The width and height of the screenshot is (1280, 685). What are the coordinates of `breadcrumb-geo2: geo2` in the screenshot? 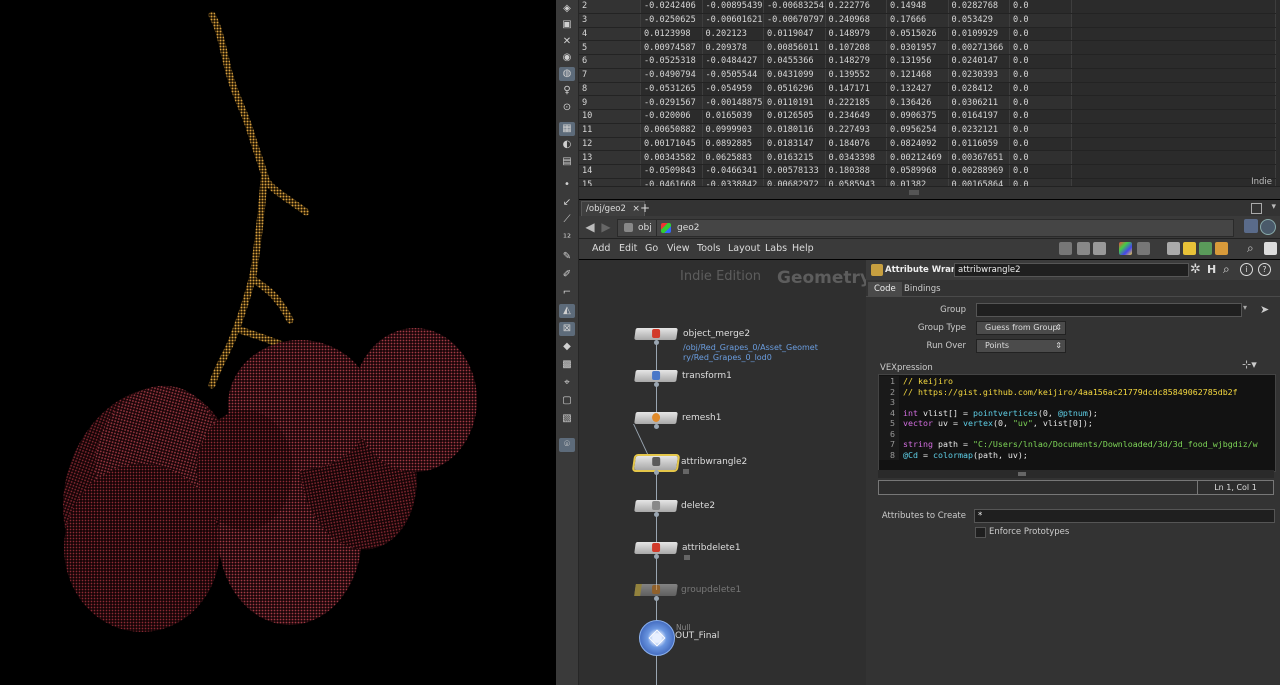 It's located at (945, 228).